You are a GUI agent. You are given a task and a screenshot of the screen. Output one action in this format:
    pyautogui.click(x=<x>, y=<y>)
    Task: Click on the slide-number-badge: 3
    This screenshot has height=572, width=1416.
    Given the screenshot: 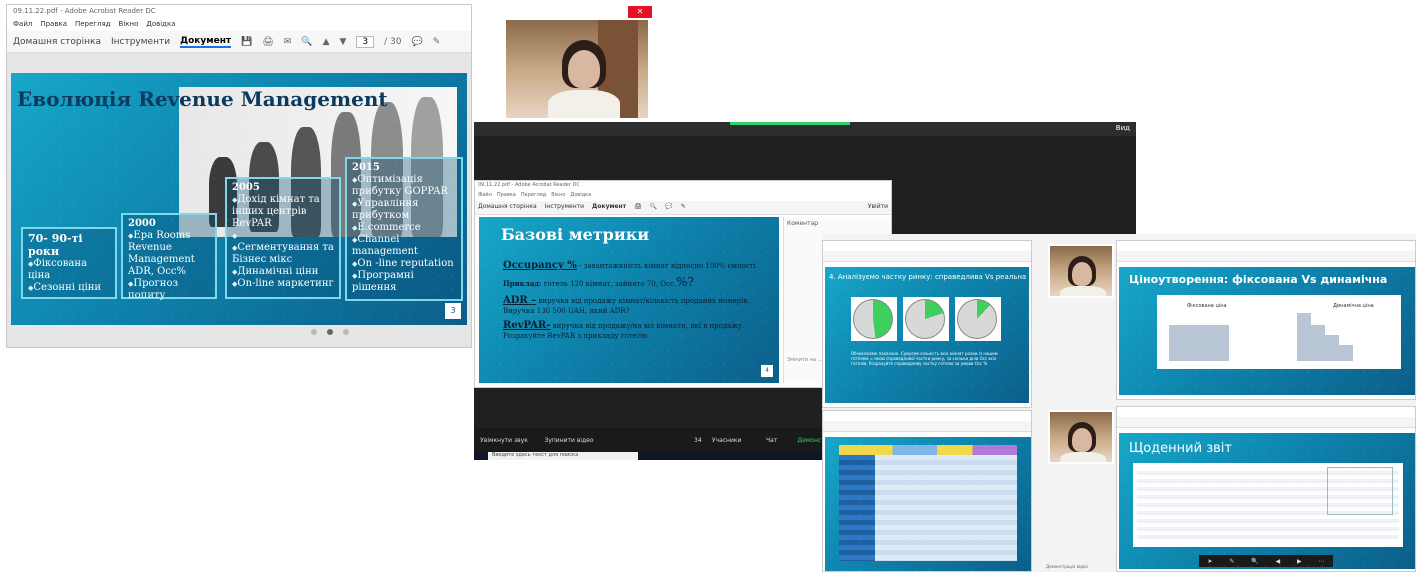 What is the action you would take?
    pyautogui.click(x=453, y=311)
    